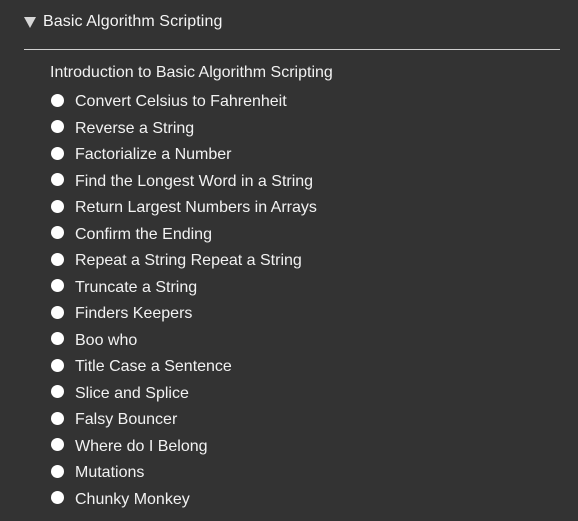  I want to click on challenge-item: Mutations, so click(183, 473).